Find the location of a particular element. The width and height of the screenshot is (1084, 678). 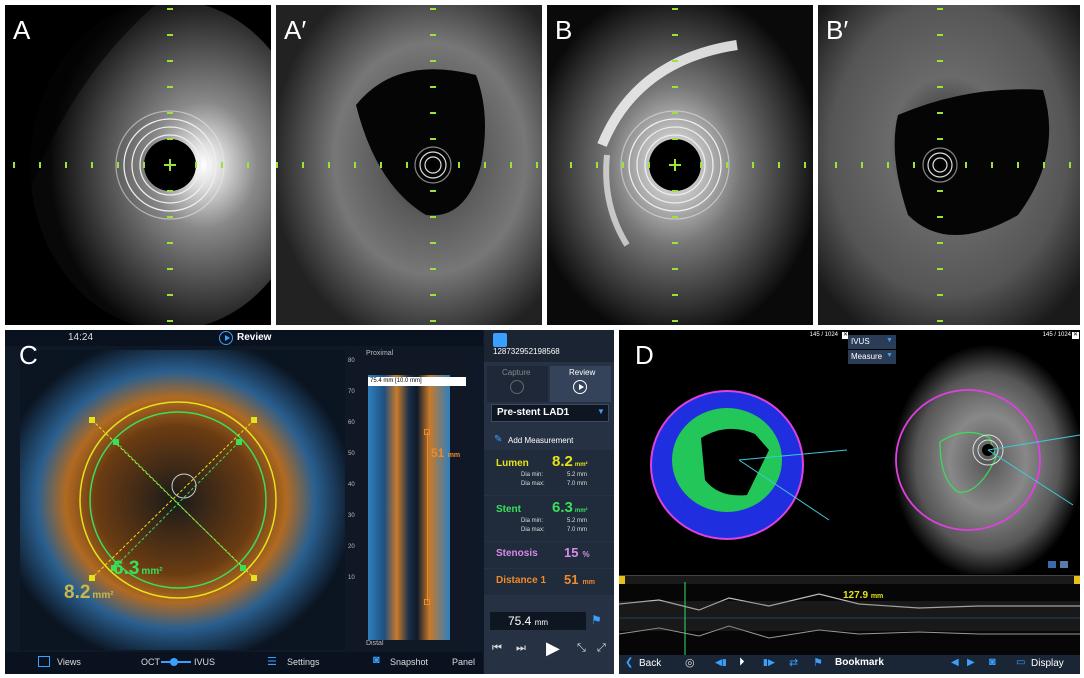

skip-back-icon: ⏮ is located at coordinates (497, 648).